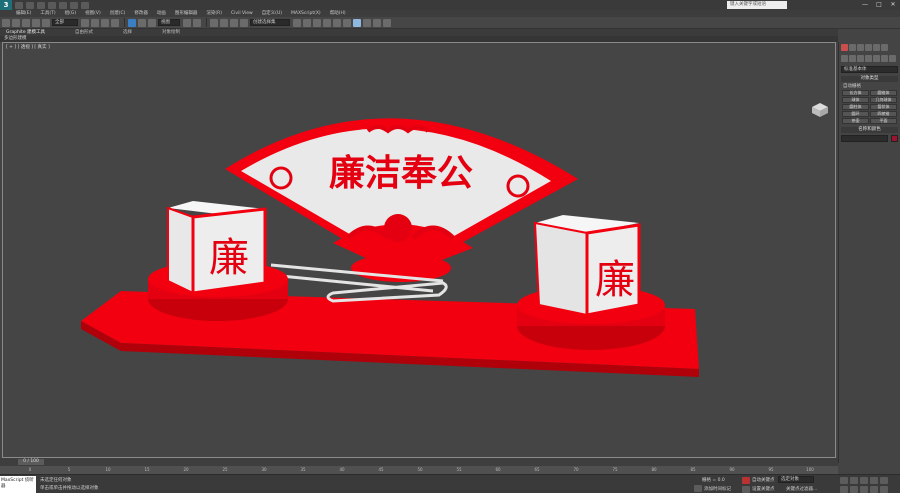 Image resolution: width=900 pixels, height=493 pixels. What do you see at coordinates (31, 462) in the screenshot?
I see `time-slider: 0 / 100` at bounding box center [31, 462].